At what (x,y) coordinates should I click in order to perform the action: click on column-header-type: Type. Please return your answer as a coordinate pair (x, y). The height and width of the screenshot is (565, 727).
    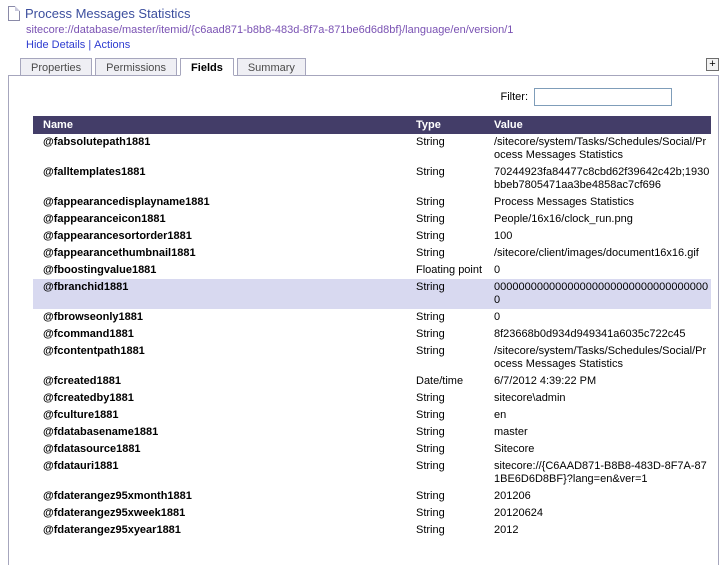
    Looking at the image, I should click on (445, 125).